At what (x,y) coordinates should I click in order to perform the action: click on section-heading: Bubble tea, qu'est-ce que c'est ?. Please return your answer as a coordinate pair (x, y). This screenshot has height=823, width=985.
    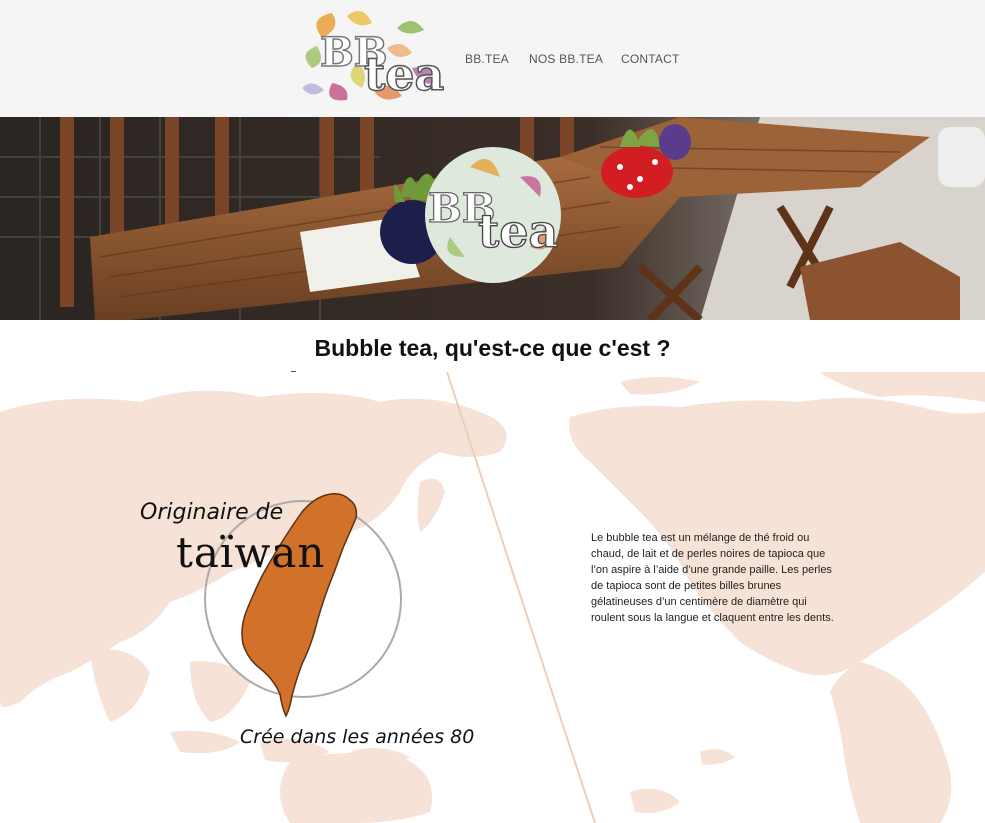
    Looking at the image, I should click on (492, 348).